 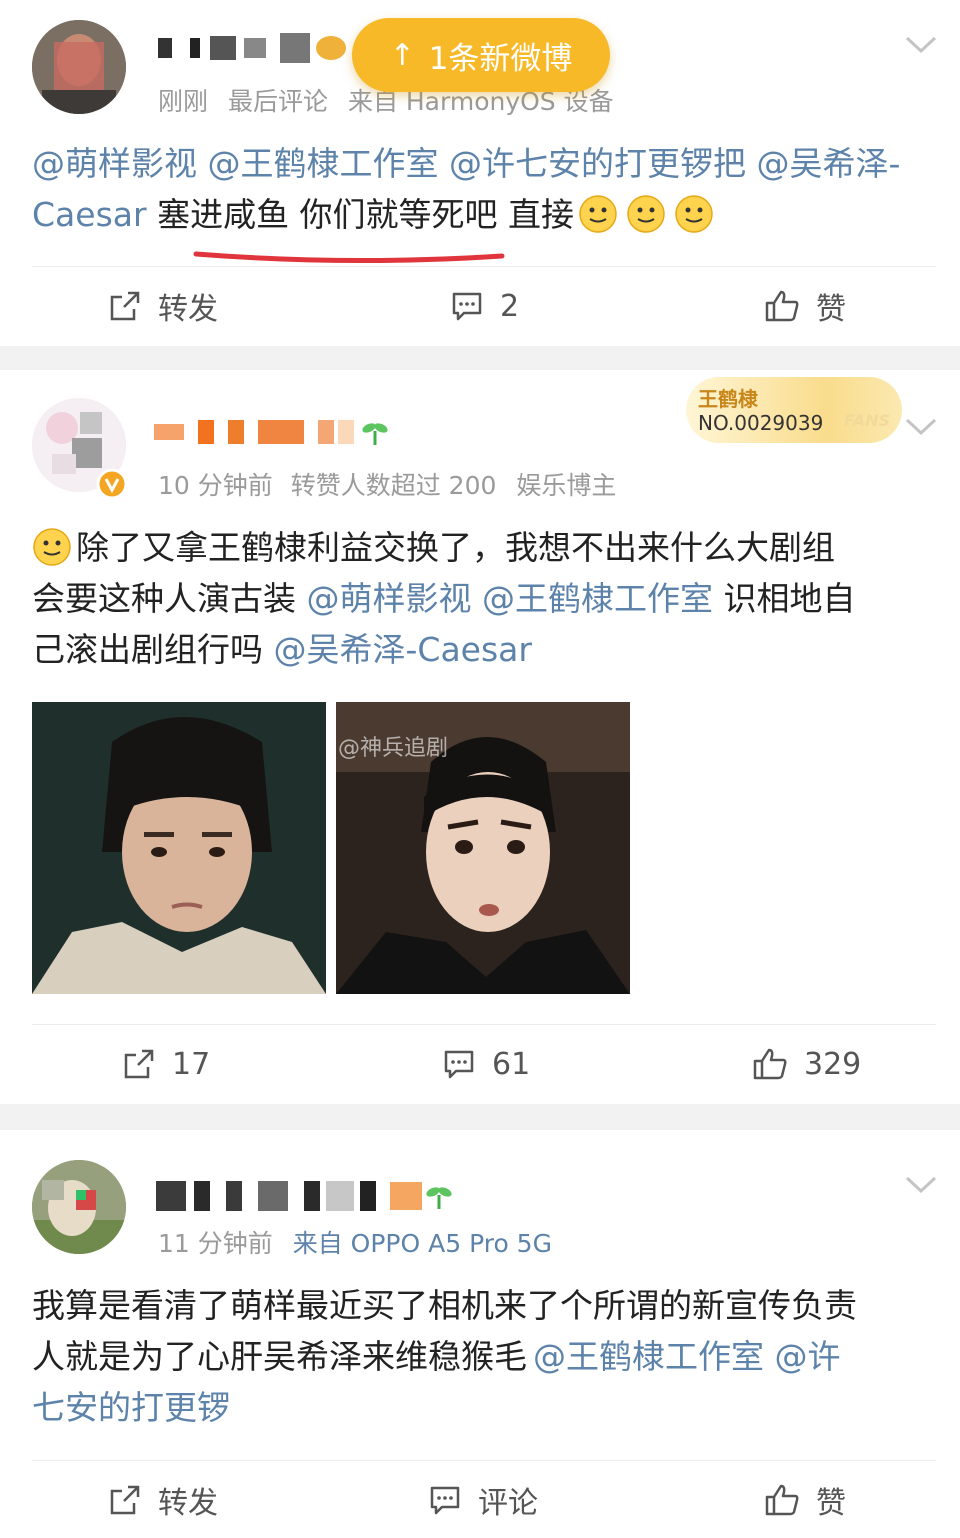 I want to click on repost-count: 17, so click(x=191, y=1064).